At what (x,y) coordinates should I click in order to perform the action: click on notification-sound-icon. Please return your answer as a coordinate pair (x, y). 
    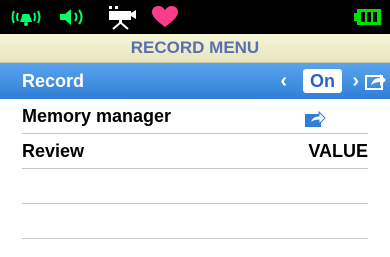
    Looking at the image, I should click on (28, 17).